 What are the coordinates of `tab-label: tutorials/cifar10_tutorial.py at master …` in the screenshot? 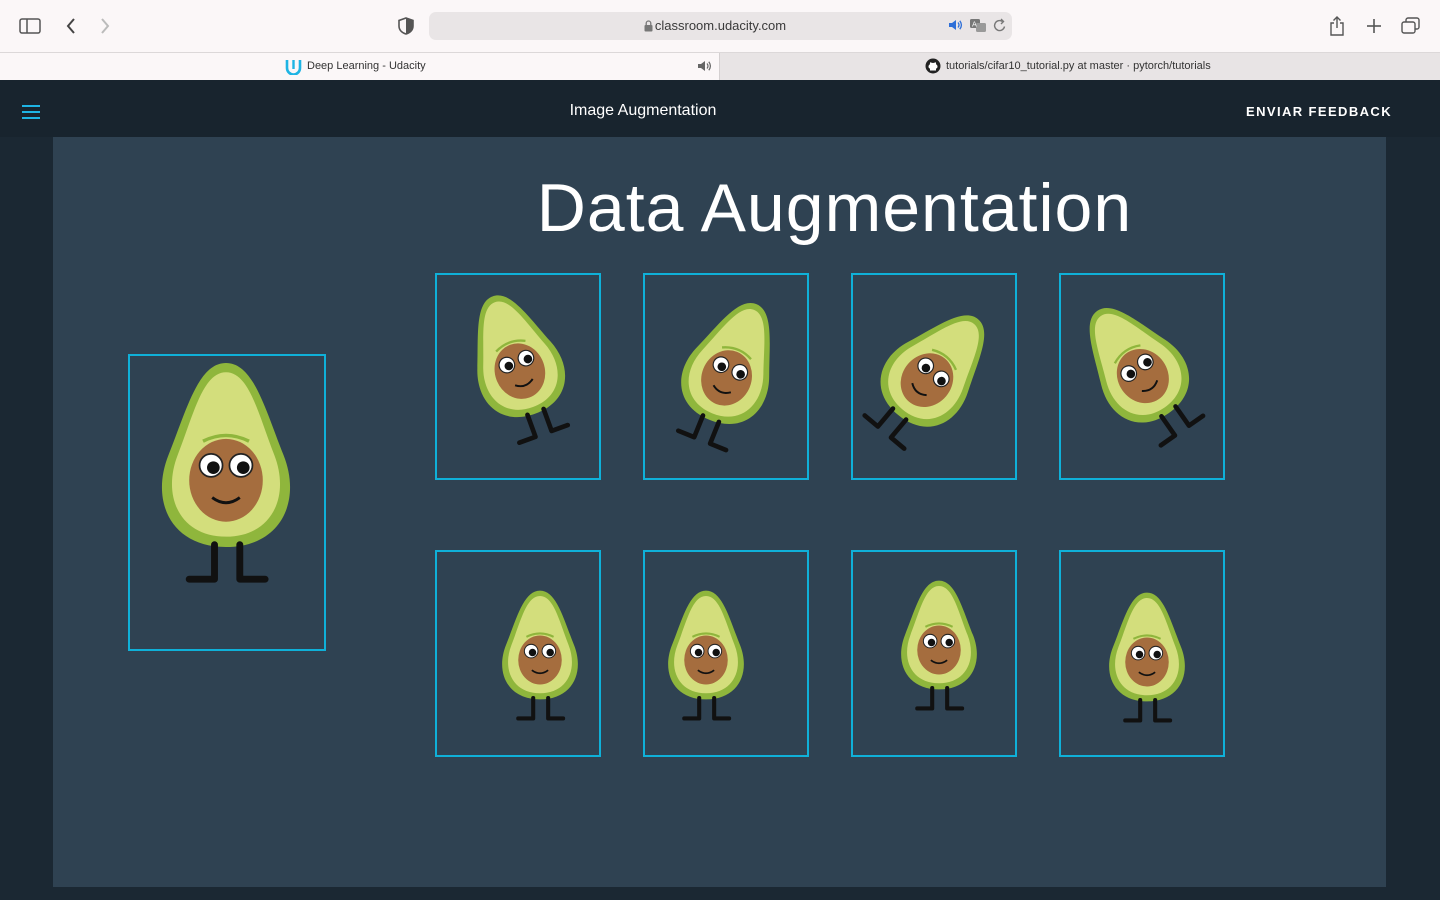 It's located at (1078, 66).